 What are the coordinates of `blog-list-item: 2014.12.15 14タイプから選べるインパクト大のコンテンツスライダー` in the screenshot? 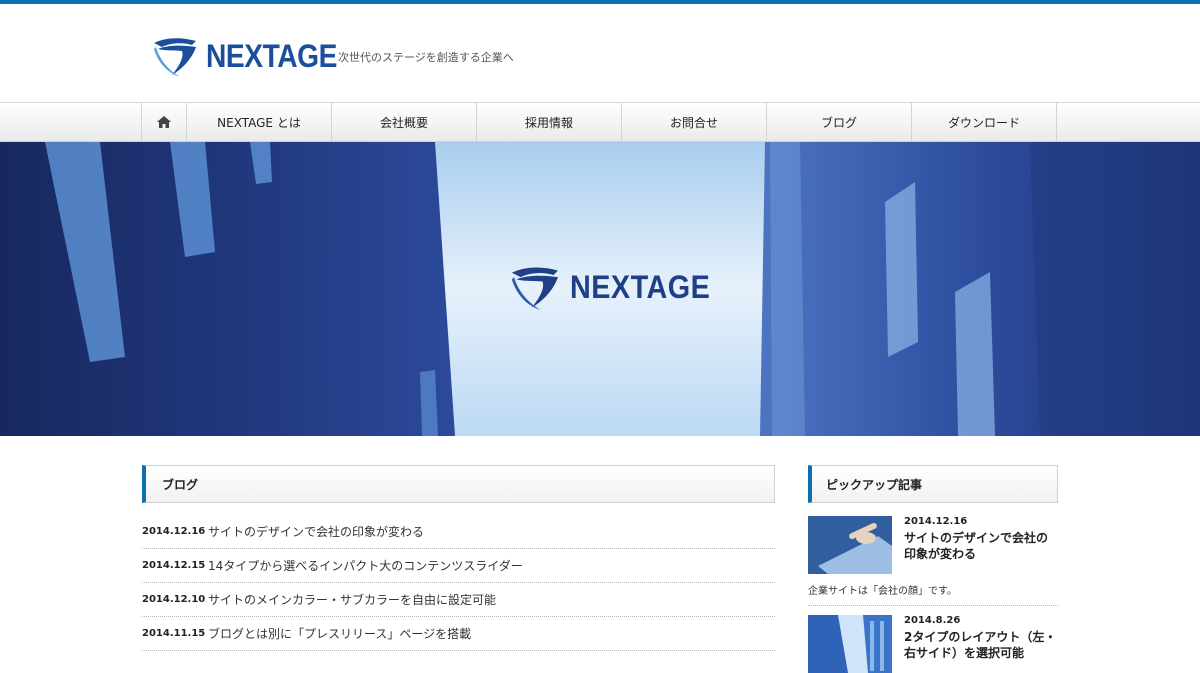 It's located at (458, 566).